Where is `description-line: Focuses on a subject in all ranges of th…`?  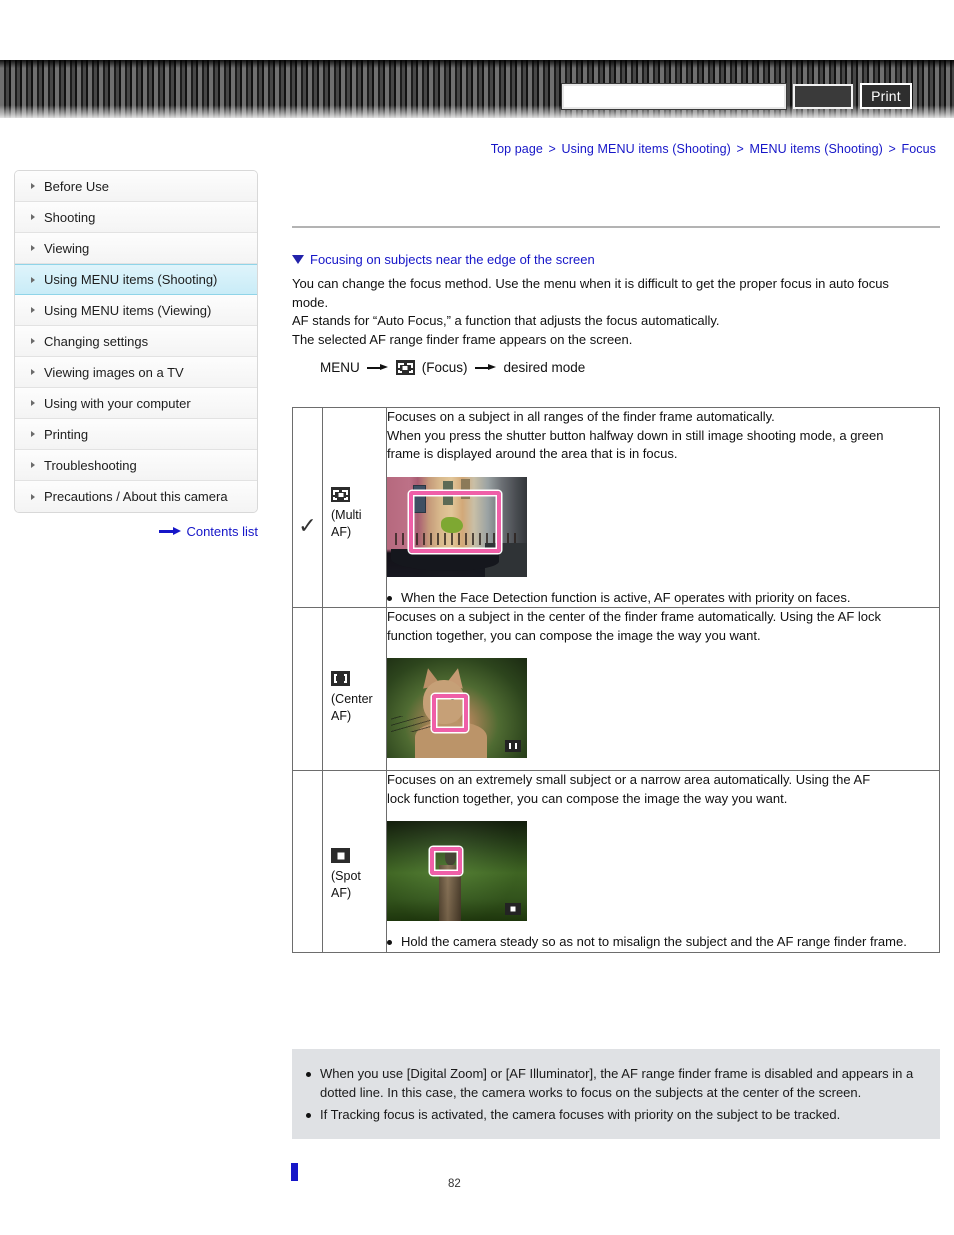 description-line: Focuses on a subject in all ranges of th… is located at coordinates (581, 416).